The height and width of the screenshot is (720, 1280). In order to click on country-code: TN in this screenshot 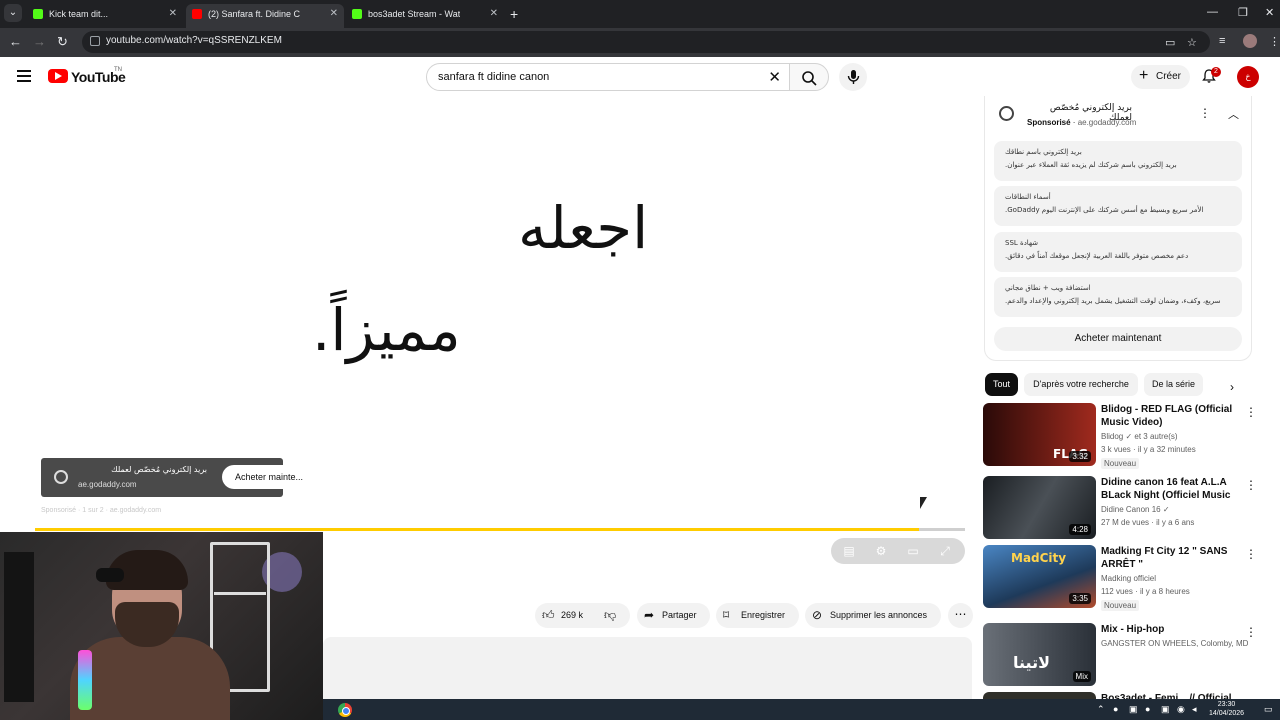, I will do `click(118, 70)`.